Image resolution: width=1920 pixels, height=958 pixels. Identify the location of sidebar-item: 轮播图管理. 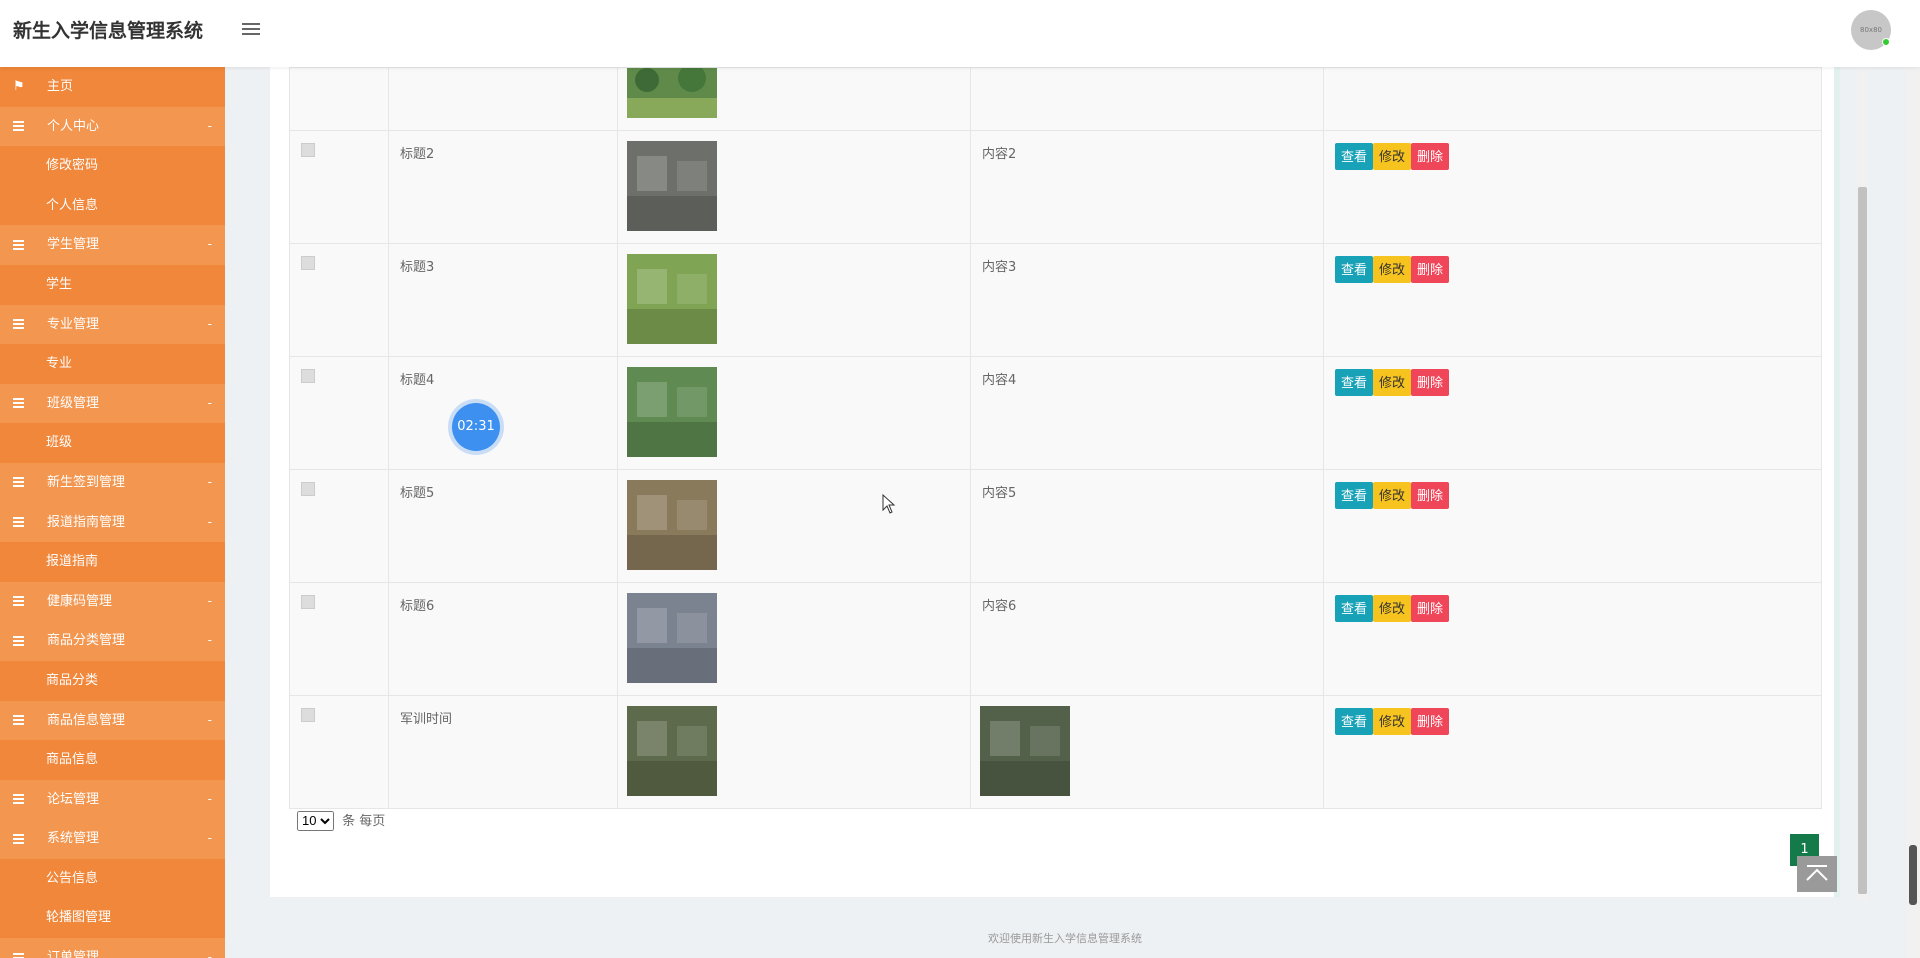
(112, 918).